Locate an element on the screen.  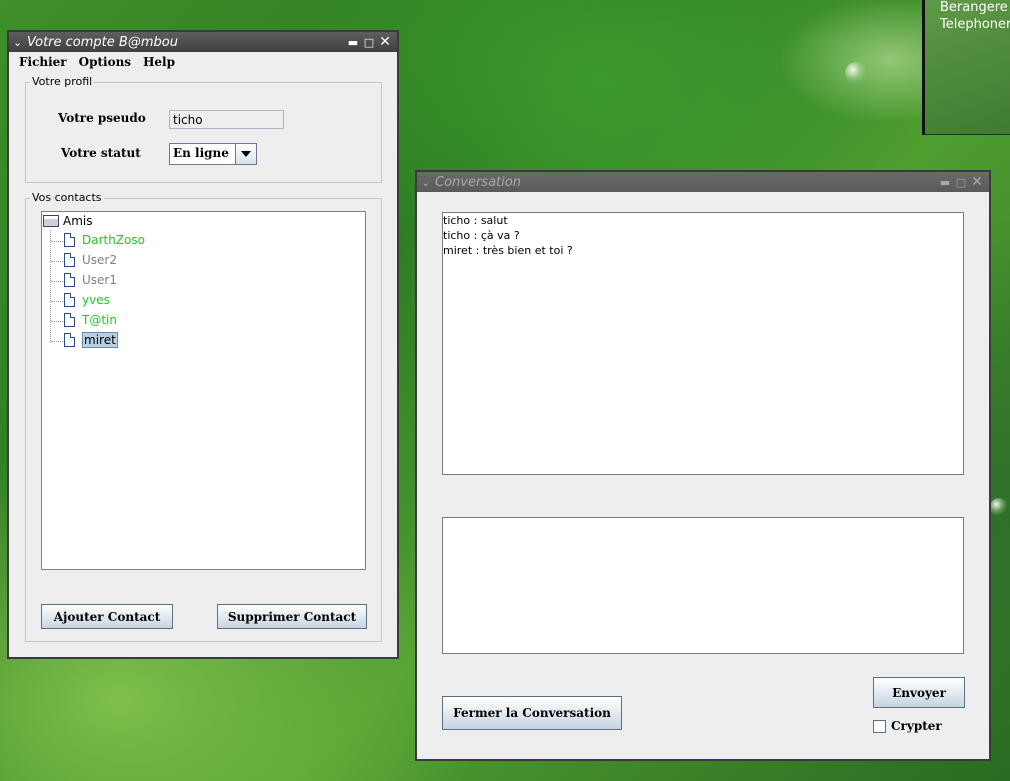
background-text-berangere: Berangere is located at coordinates (974, 7).